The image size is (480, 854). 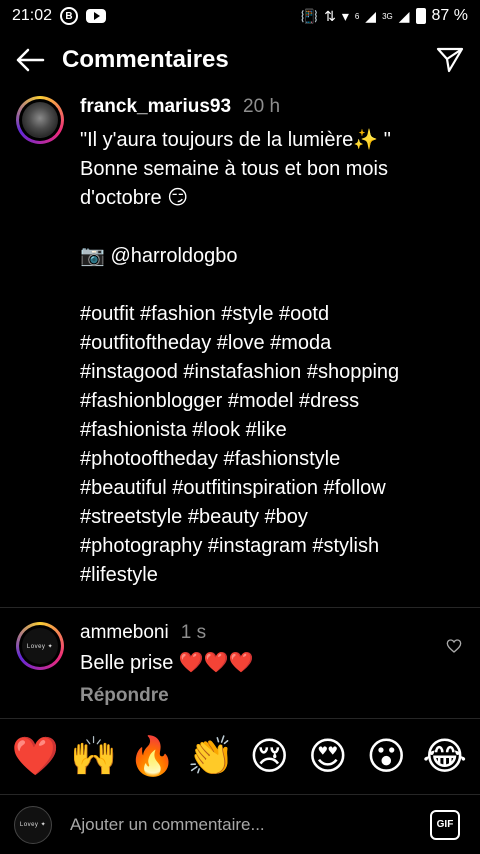 I want to click on caption-avatar, so click(x=40, y=120).